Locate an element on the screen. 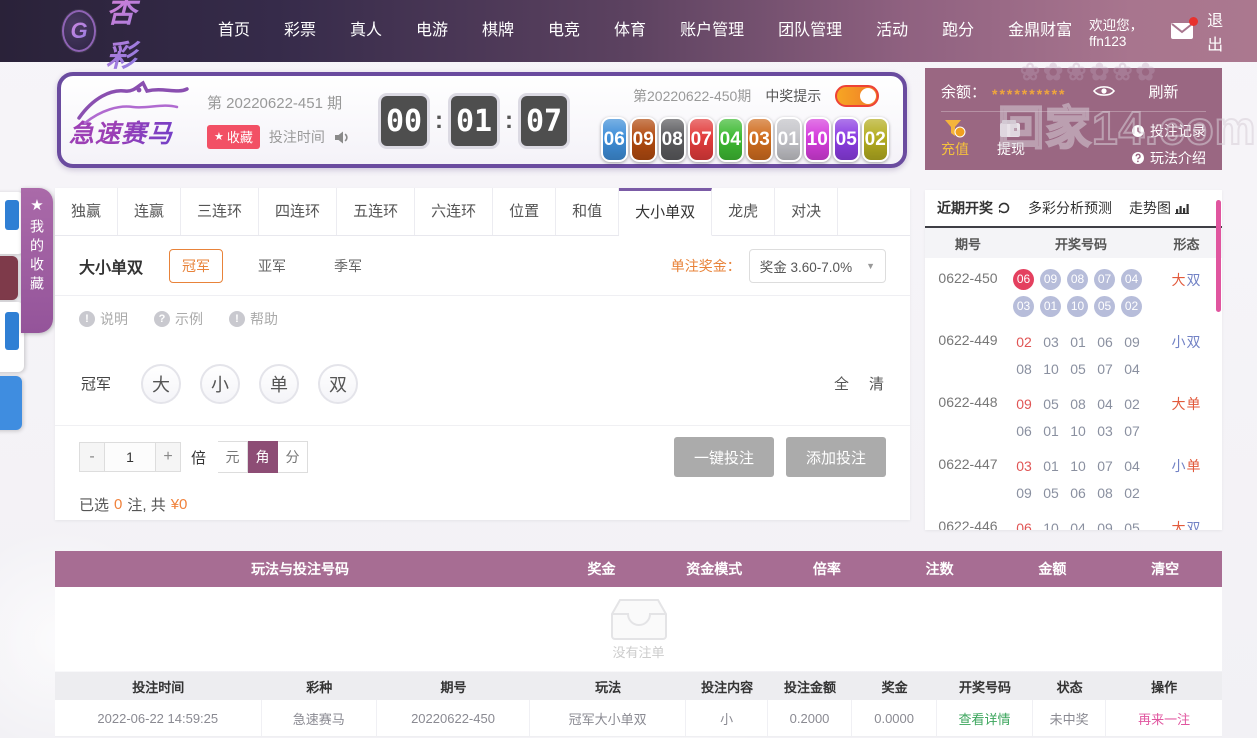 This screenshot has height=738, width=1257. position-runnerup: 亚军 is located at coordinates (272, 266).